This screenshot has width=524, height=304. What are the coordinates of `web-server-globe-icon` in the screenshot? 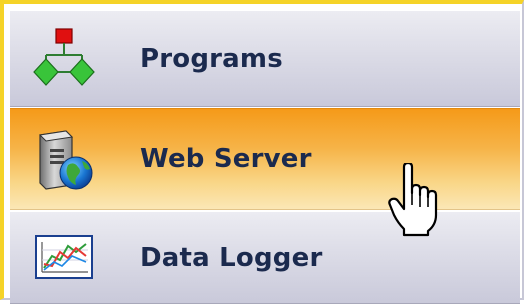 It's located at (65, 160).